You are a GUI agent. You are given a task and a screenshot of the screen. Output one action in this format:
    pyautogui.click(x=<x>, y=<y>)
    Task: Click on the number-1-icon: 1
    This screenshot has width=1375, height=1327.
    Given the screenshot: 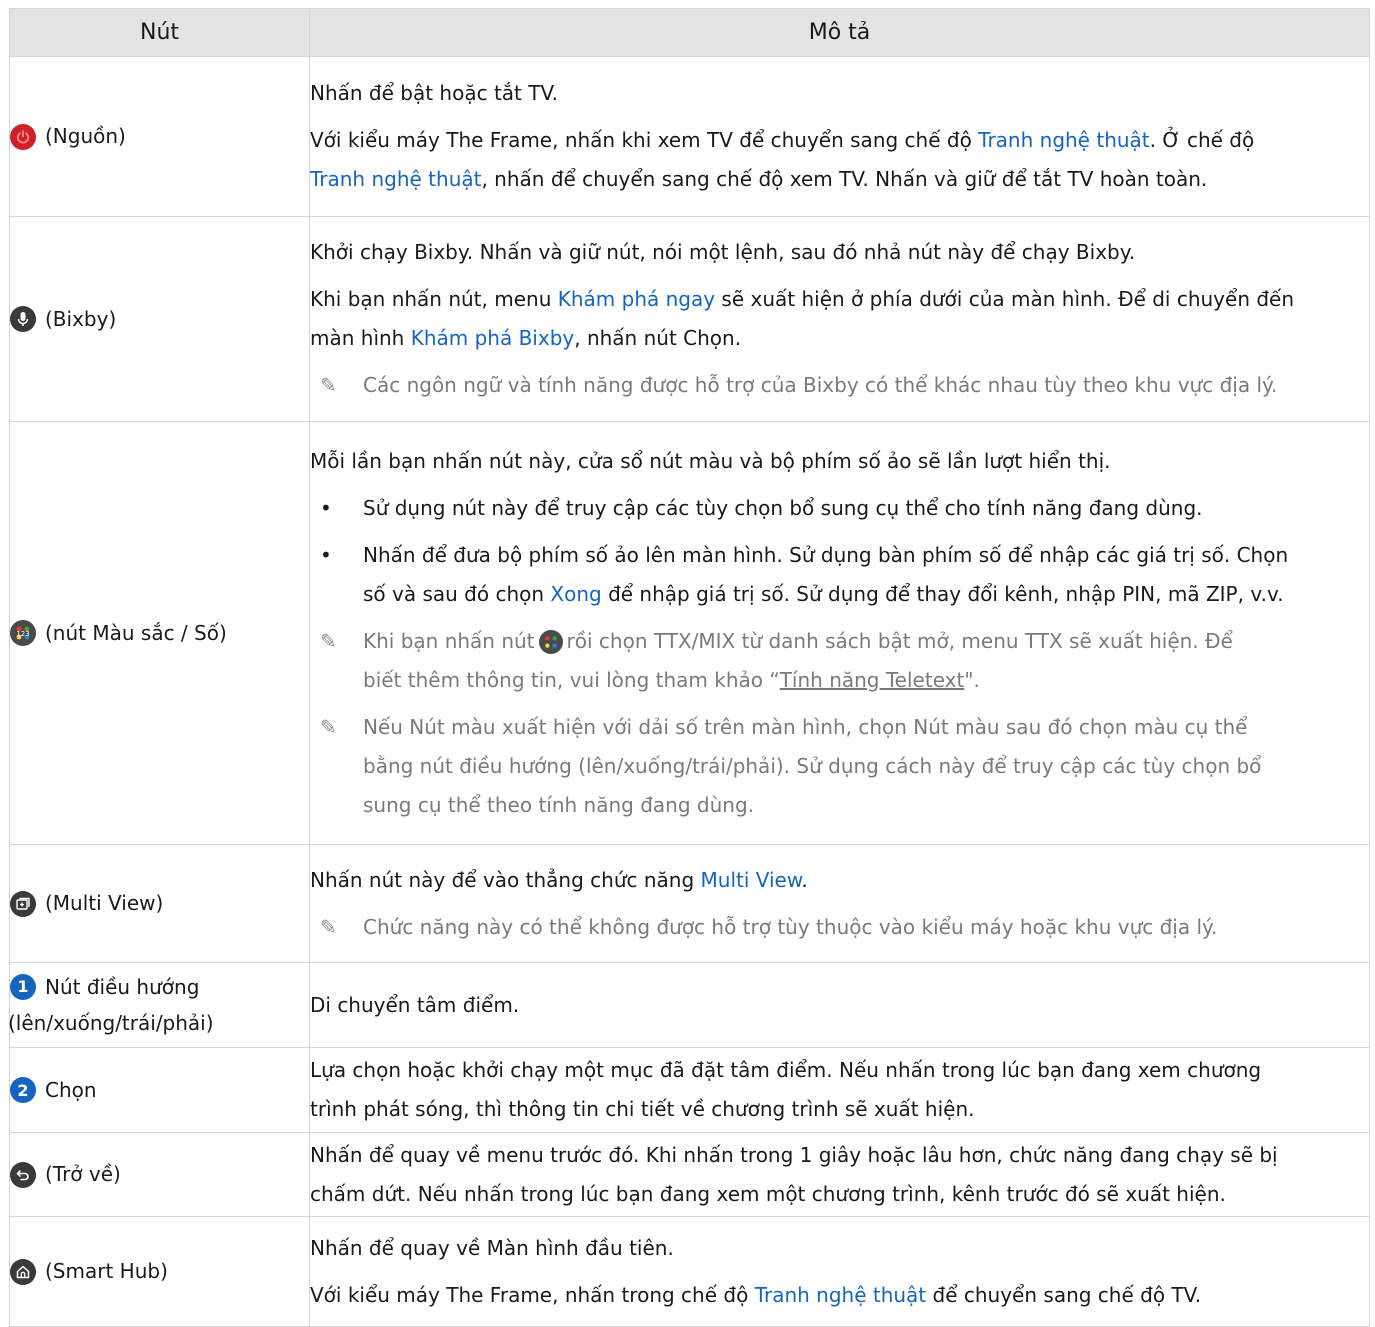 What is the action you would take?
    pyautogui.click(x=23, y=987)
    